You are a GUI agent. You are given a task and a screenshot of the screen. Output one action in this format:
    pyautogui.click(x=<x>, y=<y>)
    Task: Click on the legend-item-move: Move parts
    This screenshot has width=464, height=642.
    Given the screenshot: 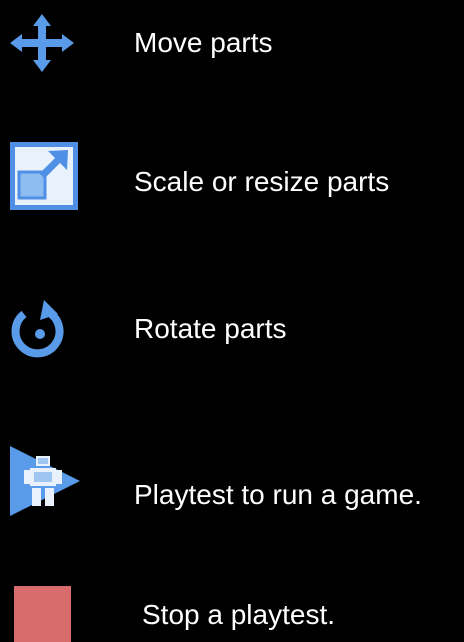 What is the action you would take?
    pyautogui.click(x=232, y=45)
    